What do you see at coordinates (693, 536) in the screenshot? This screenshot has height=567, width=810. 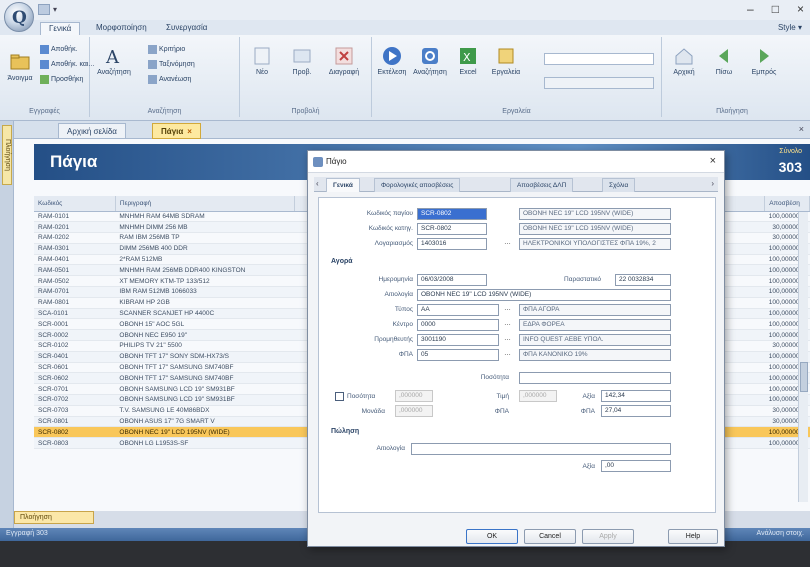 I see `help-button: Help` at bounding box center [693, 536].